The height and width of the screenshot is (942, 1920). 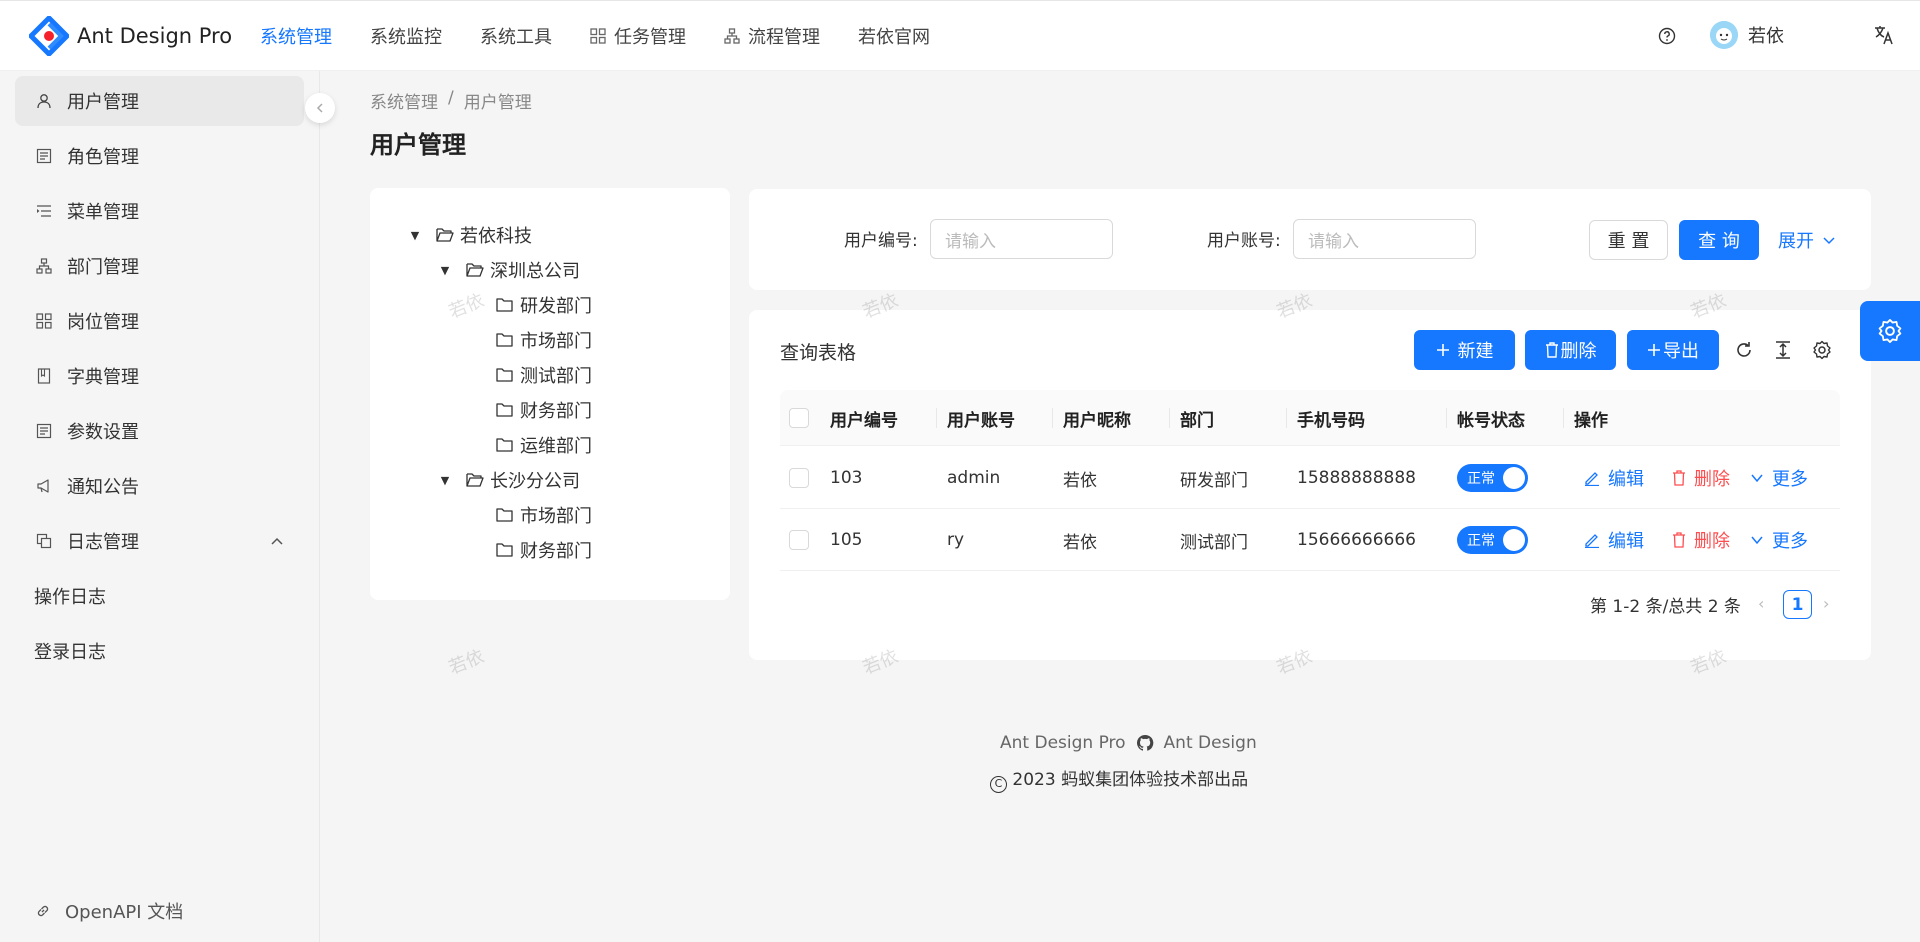 What do you see at coordinates (799, 418) in the screenshot?
I see `select-all-checkbox` at bounding box center [799, 418].